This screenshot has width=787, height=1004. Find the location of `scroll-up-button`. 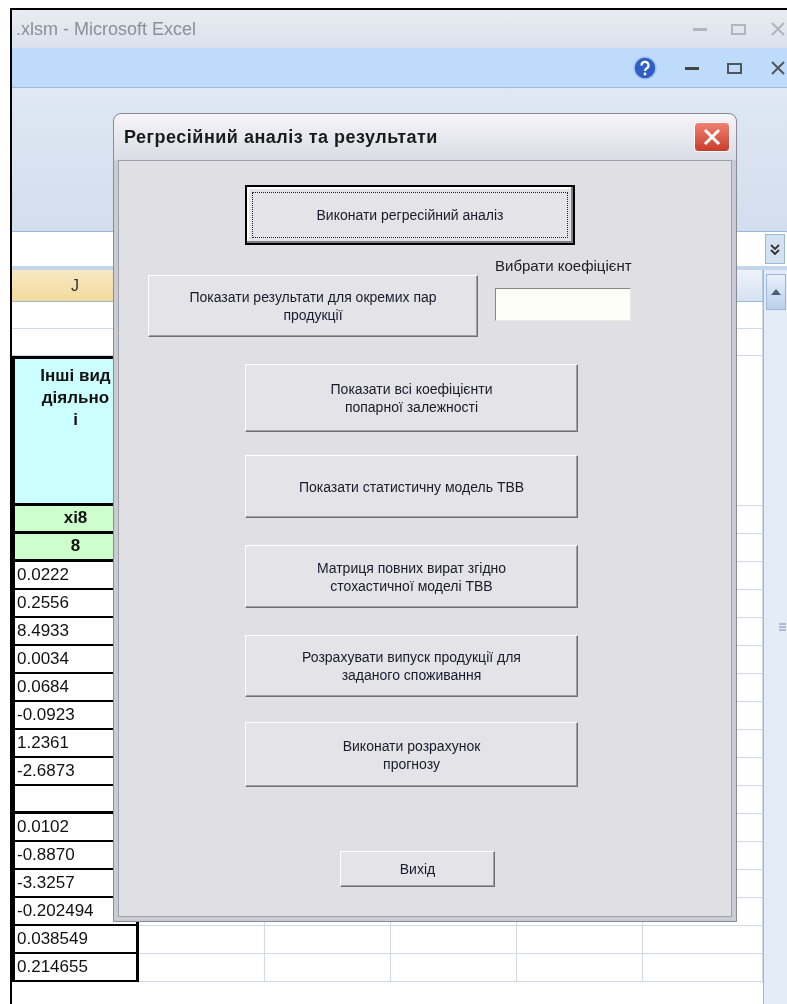

scroll-up-button is located at coordinates (775, 292).